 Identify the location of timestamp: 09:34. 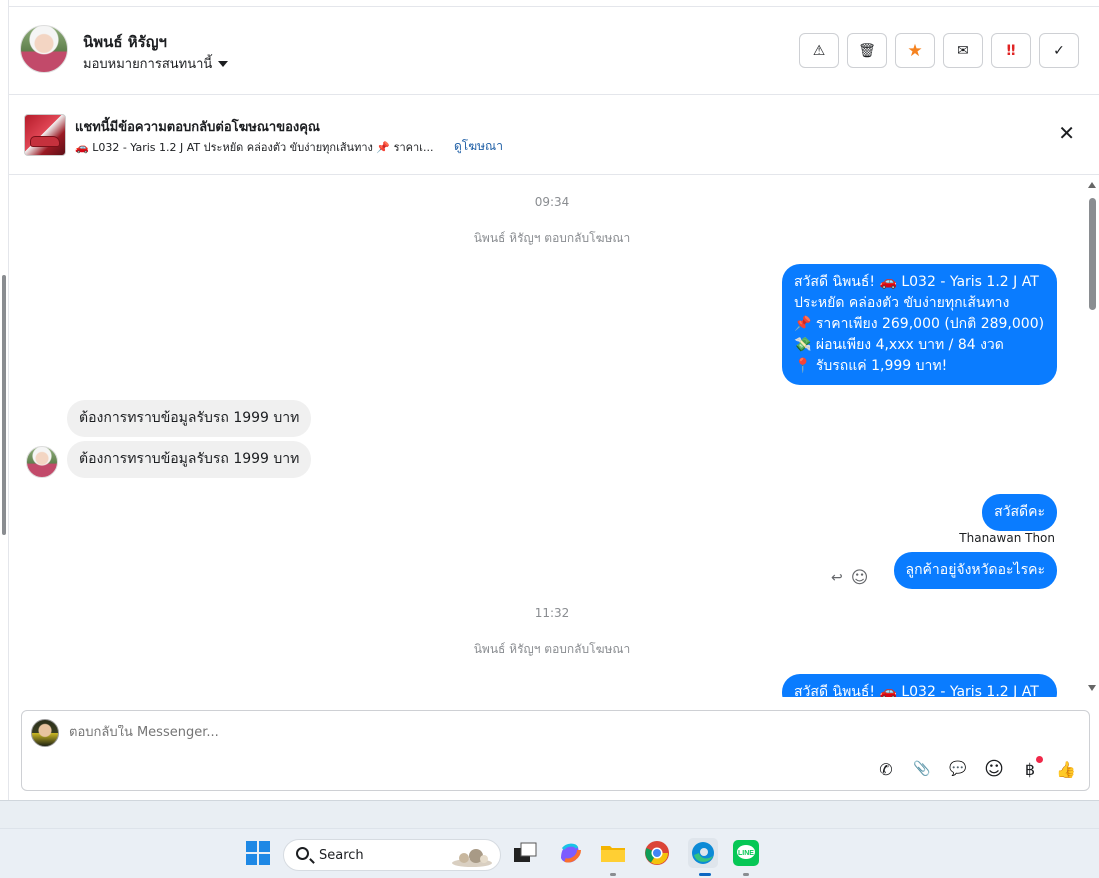
(552, 202).